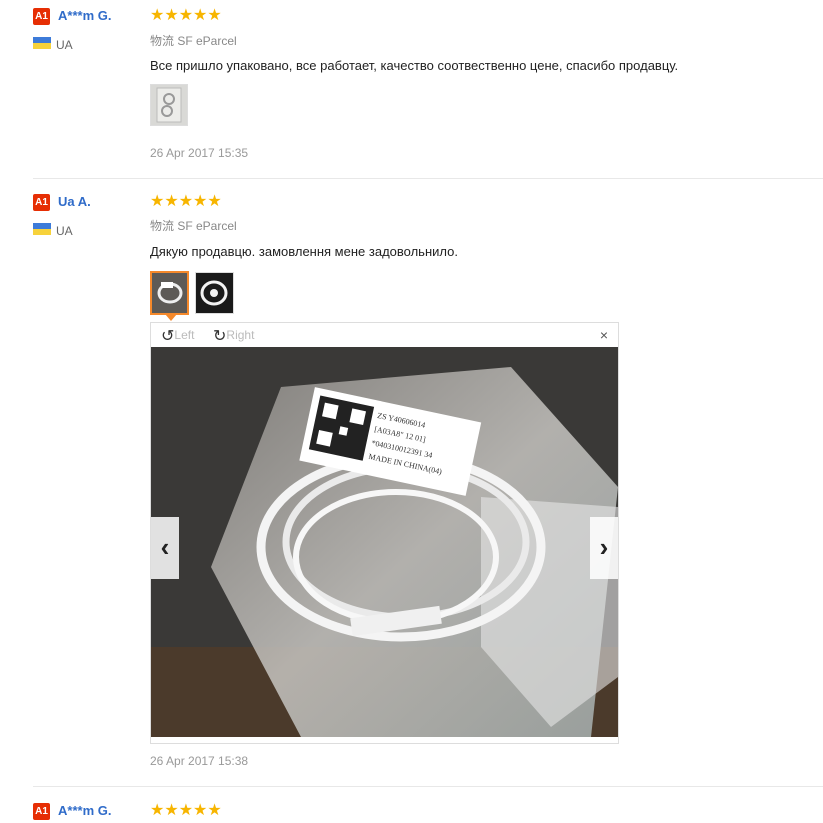  What do you see at coordinates (199, 153) in the screenshot?
I see `review-date: 26 Apr 2017 15:35` at bounding box center [199, 153].